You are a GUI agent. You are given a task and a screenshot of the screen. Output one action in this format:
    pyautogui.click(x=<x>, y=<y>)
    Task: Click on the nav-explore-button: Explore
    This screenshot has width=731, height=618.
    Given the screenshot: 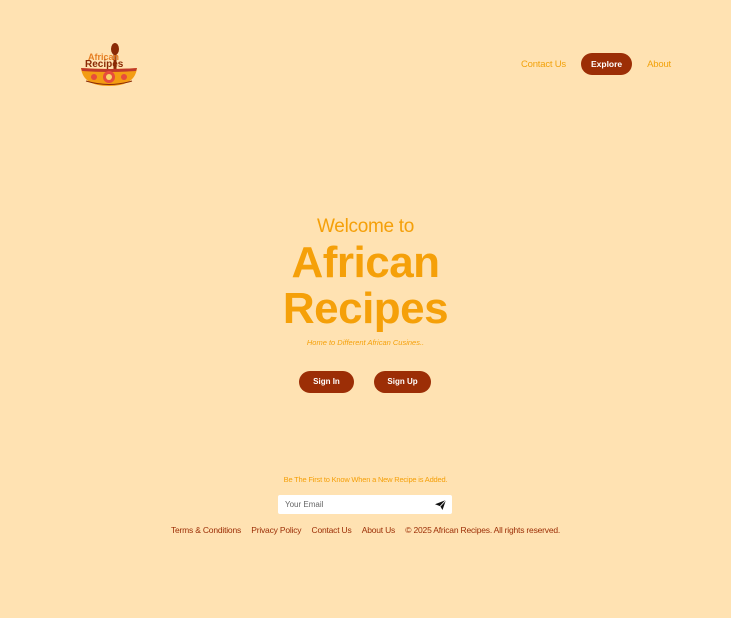 What is the action you would take?
    pyautogui.click(x=606, y=64)
    